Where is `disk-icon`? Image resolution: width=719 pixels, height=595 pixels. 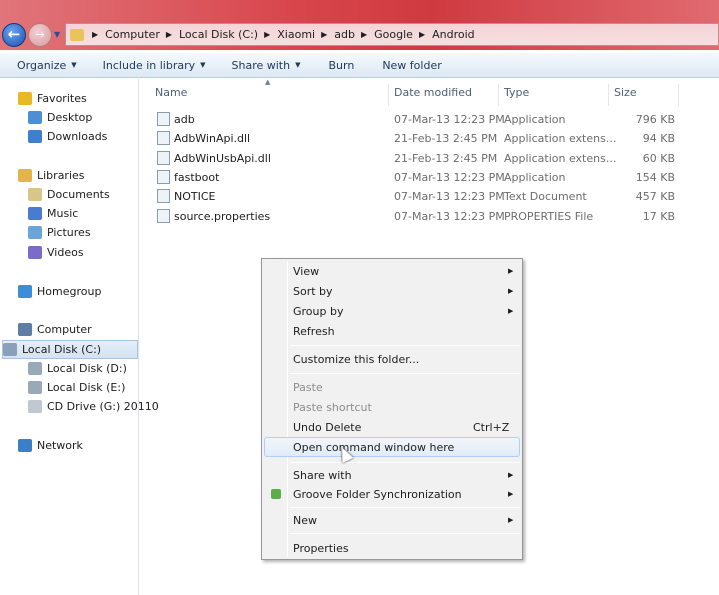 disk-icon is located at coordinates (35, 387).